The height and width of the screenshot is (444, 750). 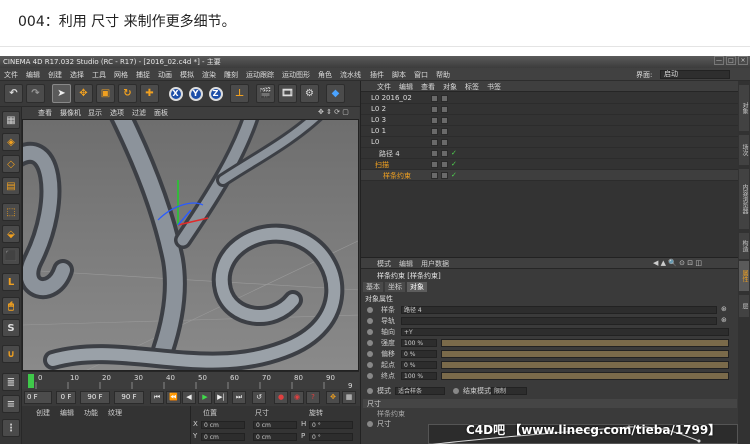 I want to click on attr-menu-user-data: 用户数据, so click(x=435, y=264).